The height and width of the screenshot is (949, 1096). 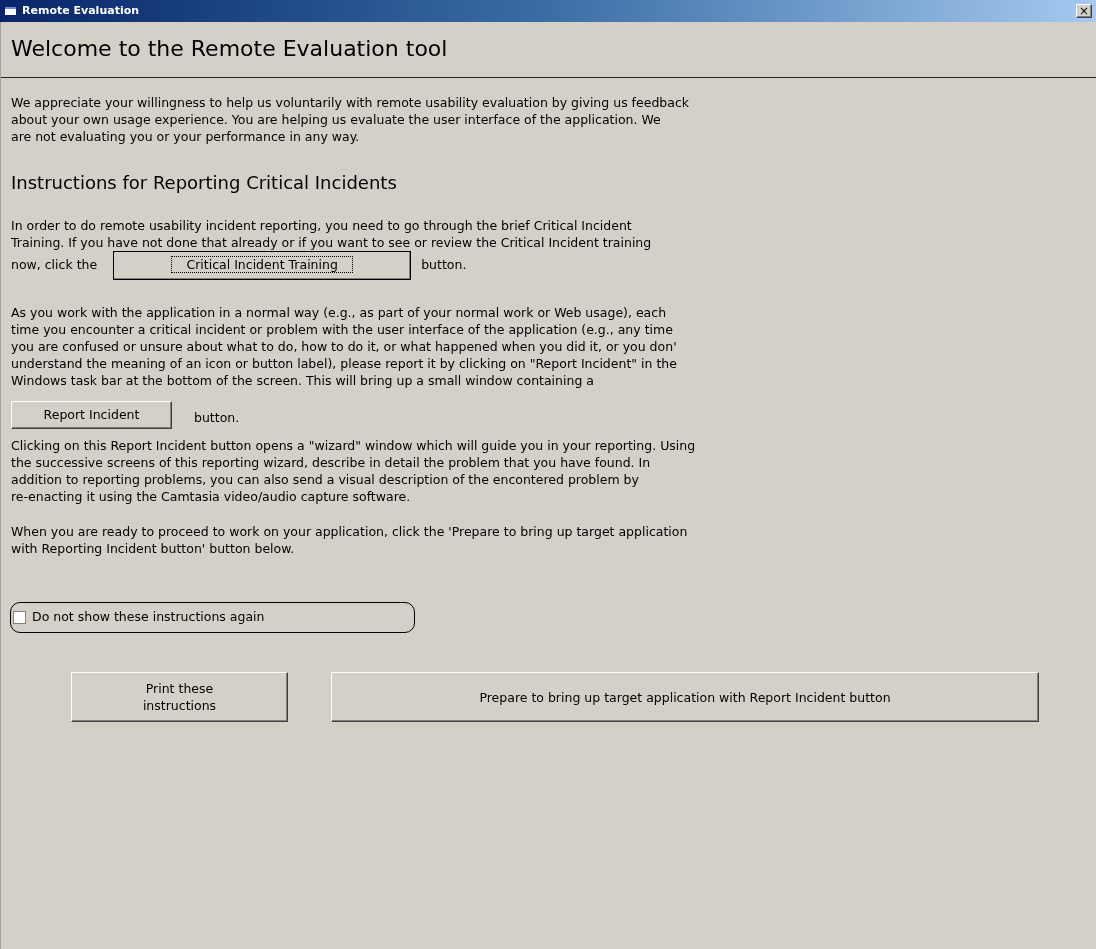 What do you see at coordinates (11, 11) in the screenshot?
I see `window-icon` at bounding box center [11, 11].